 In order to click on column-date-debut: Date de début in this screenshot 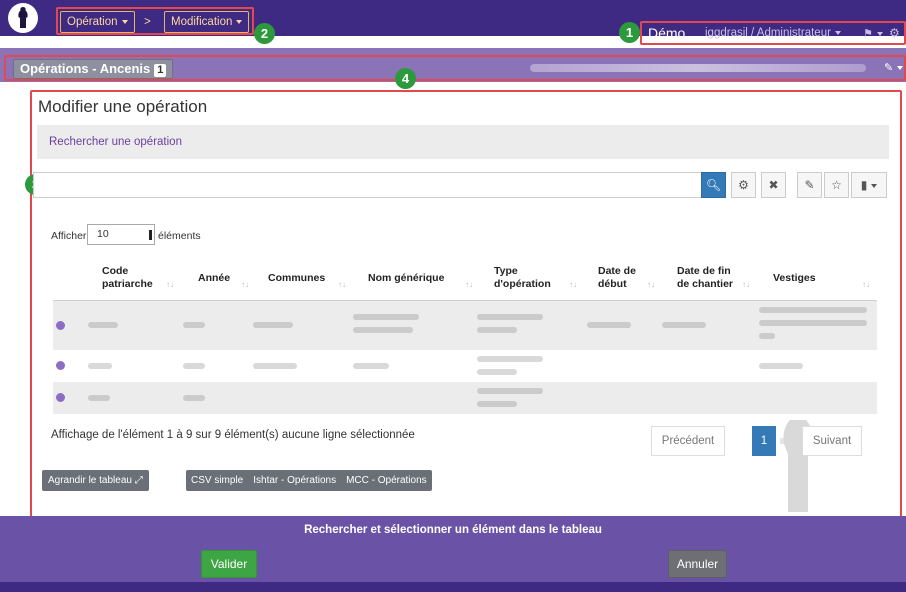, I will do `click(619, 278)`.